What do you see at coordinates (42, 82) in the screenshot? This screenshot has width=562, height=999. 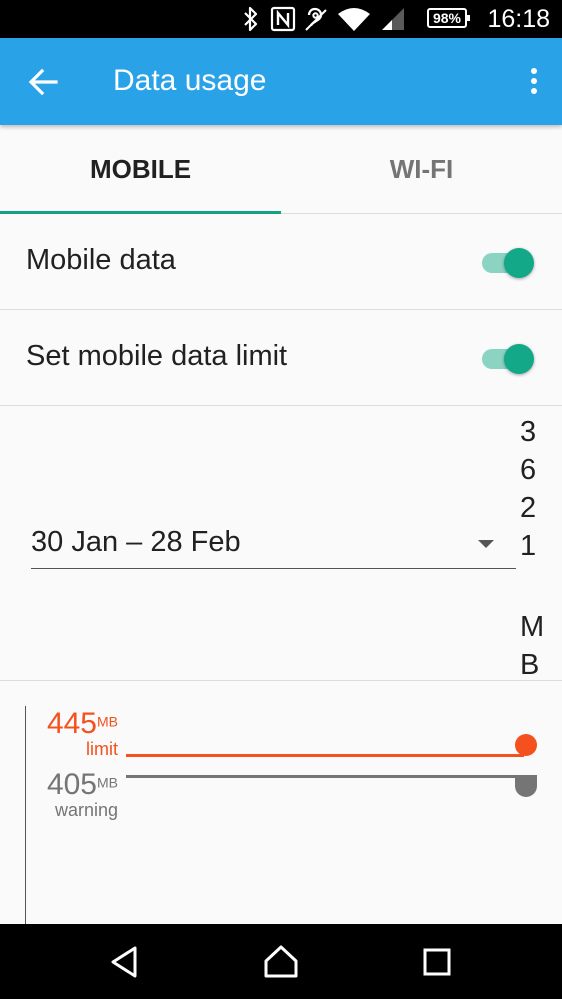 I see `arrow-back-icon` at bounding box center [42, 82].